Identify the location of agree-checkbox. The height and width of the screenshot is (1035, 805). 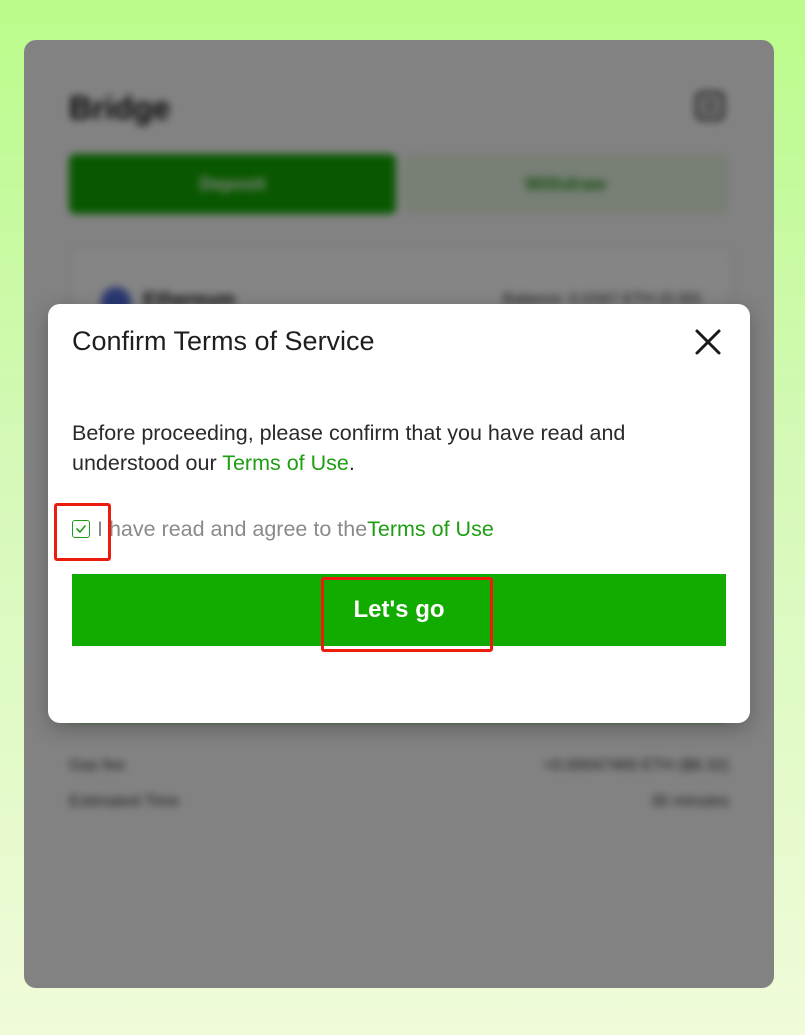
(81, 529).